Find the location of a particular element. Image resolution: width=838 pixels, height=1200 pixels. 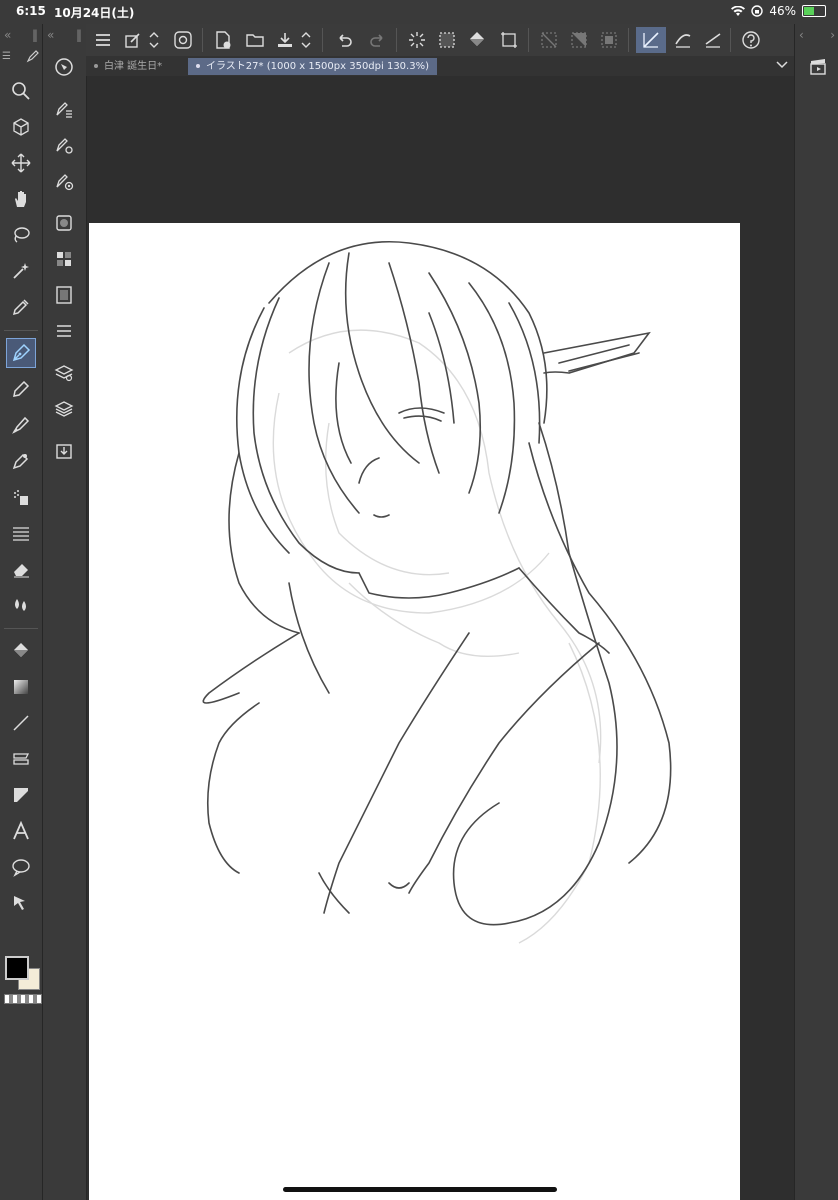

edit-expand-button is located at coordinates (154, 40).